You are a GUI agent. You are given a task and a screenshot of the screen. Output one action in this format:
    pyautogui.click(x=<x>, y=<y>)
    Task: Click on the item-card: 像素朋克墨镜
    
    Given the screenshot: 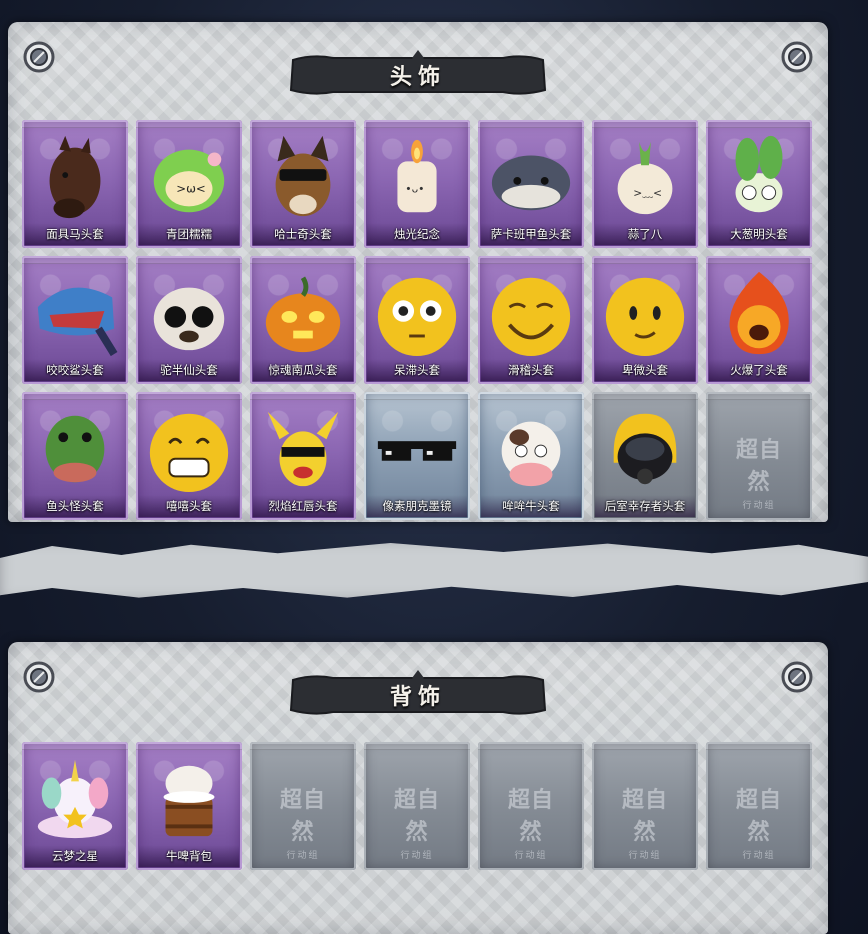 What is the action you would take?
    pyautogui.click(x=417, y=456)
    